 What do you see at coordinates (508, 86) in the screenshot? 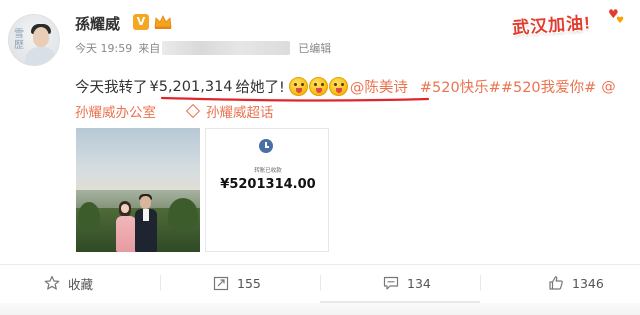
I see `topic-link: #520快乐##520我爱你#` at bounding box center [508, 86].